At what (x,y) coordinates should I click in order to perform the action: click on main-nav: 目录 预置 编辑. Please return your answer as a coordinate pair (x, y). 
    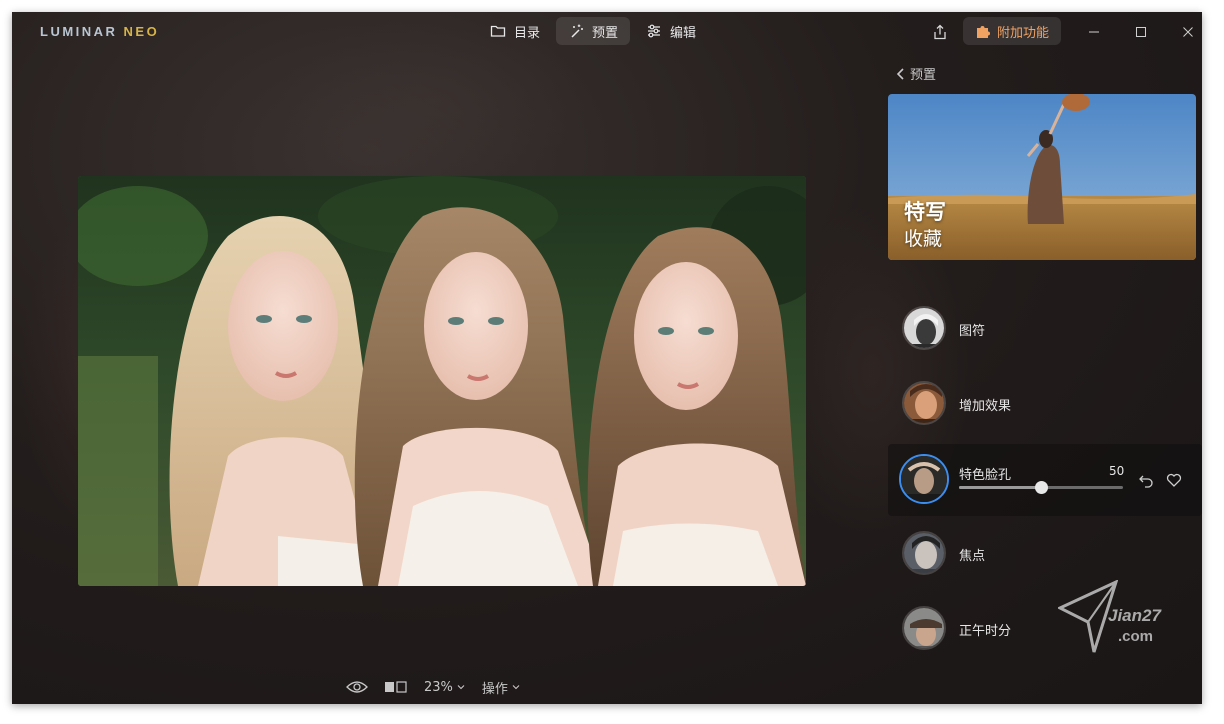
    Looking at the image, I should click on (593, 31).